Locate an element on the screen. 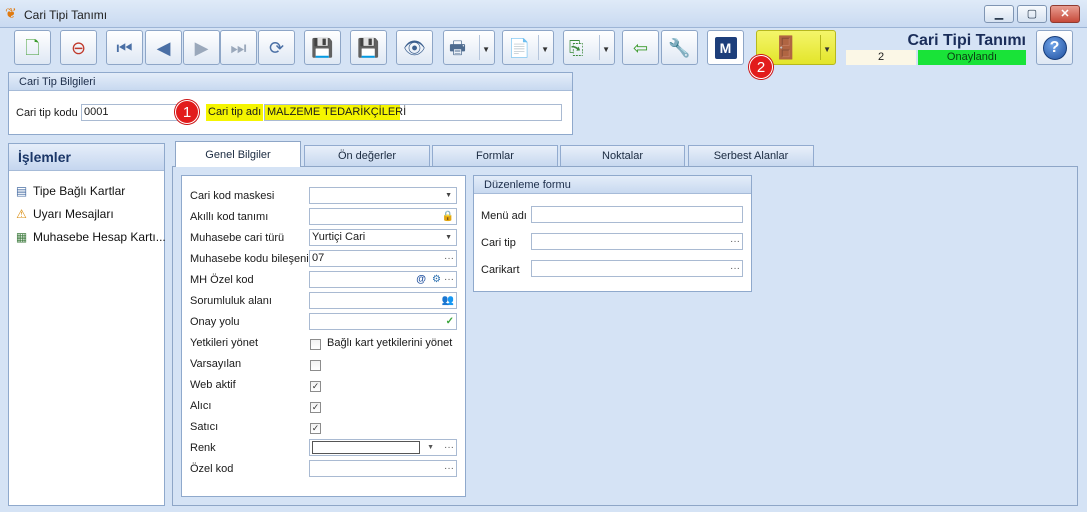 This screenshot has height=512, width=1087. maximize-button: ▢ is located at coordinates (1032, 14).